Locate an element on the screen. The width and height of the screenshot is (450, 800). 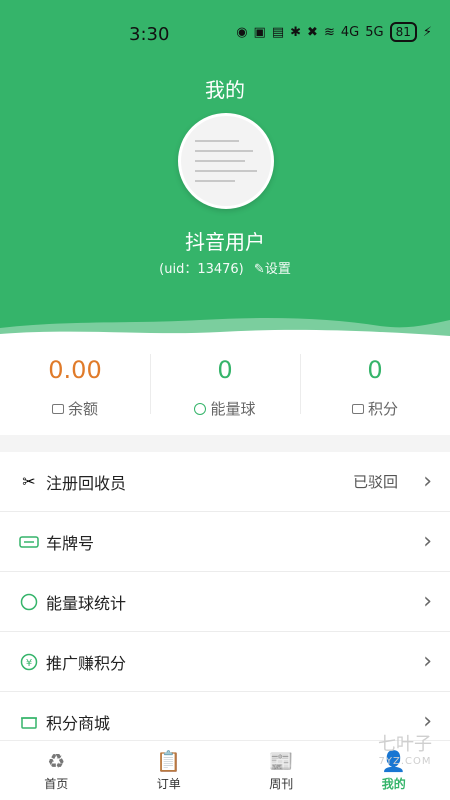
tab-home: ♻ 首页 is located at coordinates (56, 770).